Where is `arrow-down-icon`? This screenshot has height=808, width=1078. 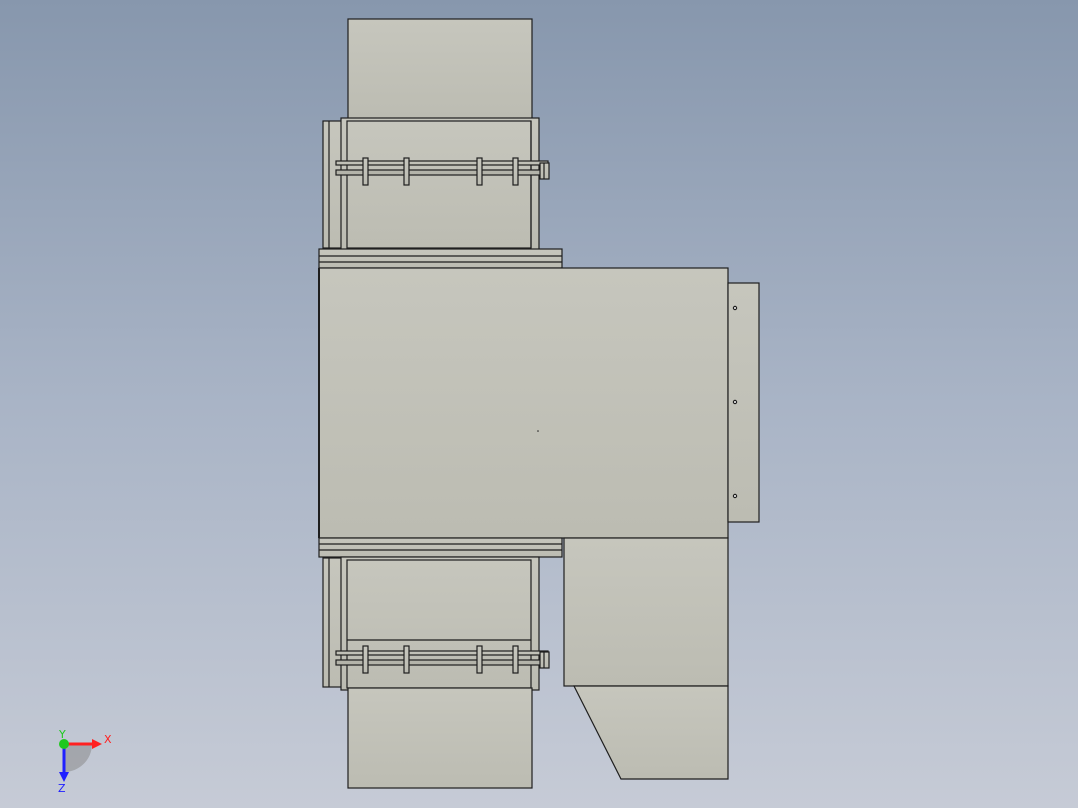 arrow-down-icon is located at coordinates (64, 777).